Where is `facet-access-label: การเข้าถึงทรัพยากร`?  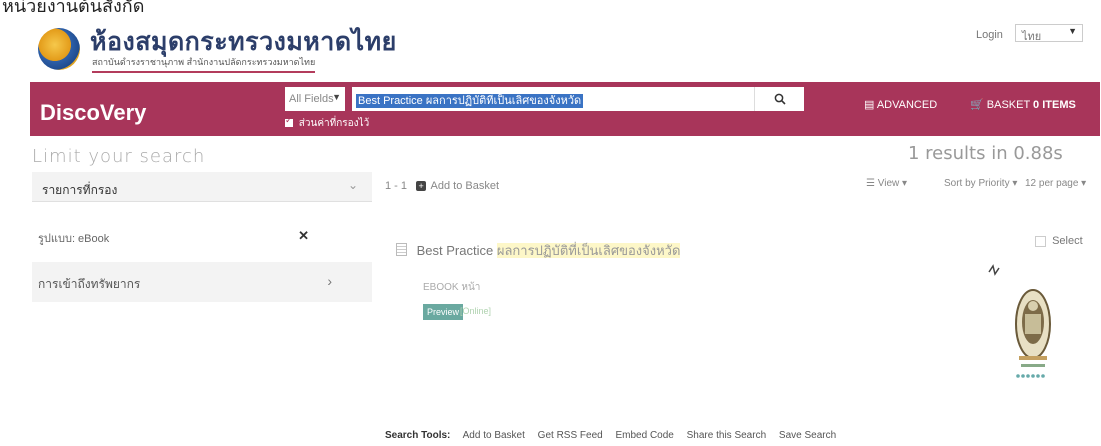
facet-access-label: การเข้าถึงทรัพยากร is located at coordinates (89, 284).